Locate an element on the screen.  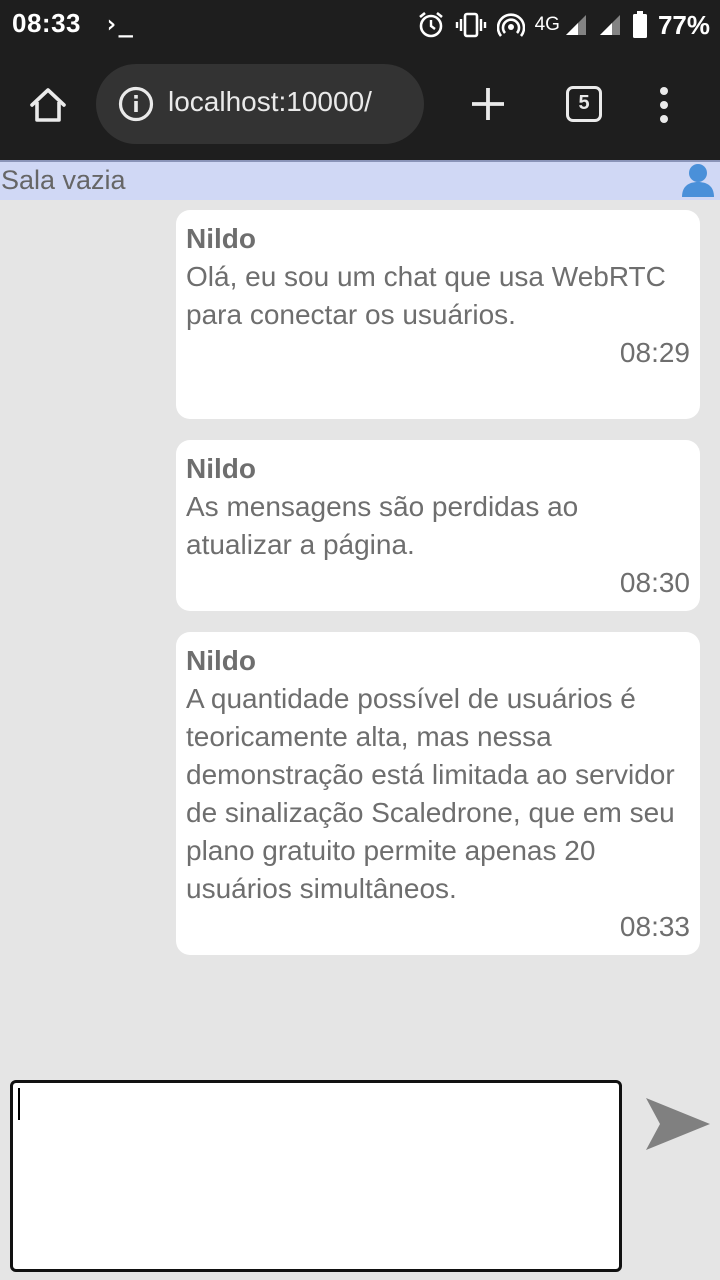
message-time: 08:29 is located at coordinates (654, 352).